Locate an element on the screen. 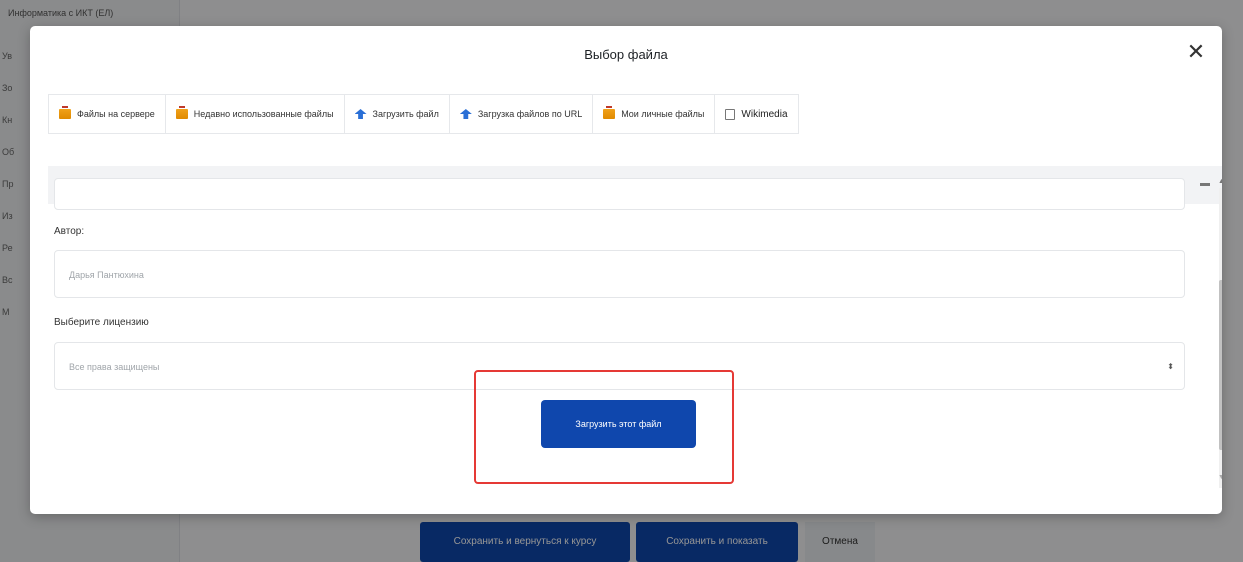 Image resolution: width=1243 pixels, height=562 pixels. tab-url-upload: Загрузка файлов по URL is located at coordinates (520, 114).